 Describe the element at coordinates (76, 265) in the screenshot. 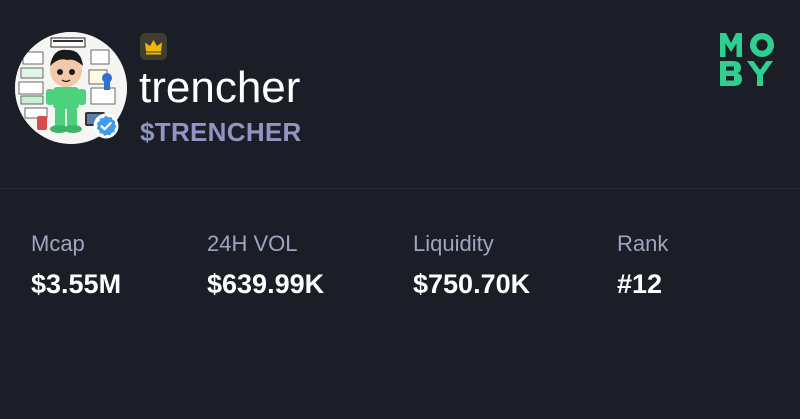

I see `stat-market-cap: Mcap $3.55M` at that location.